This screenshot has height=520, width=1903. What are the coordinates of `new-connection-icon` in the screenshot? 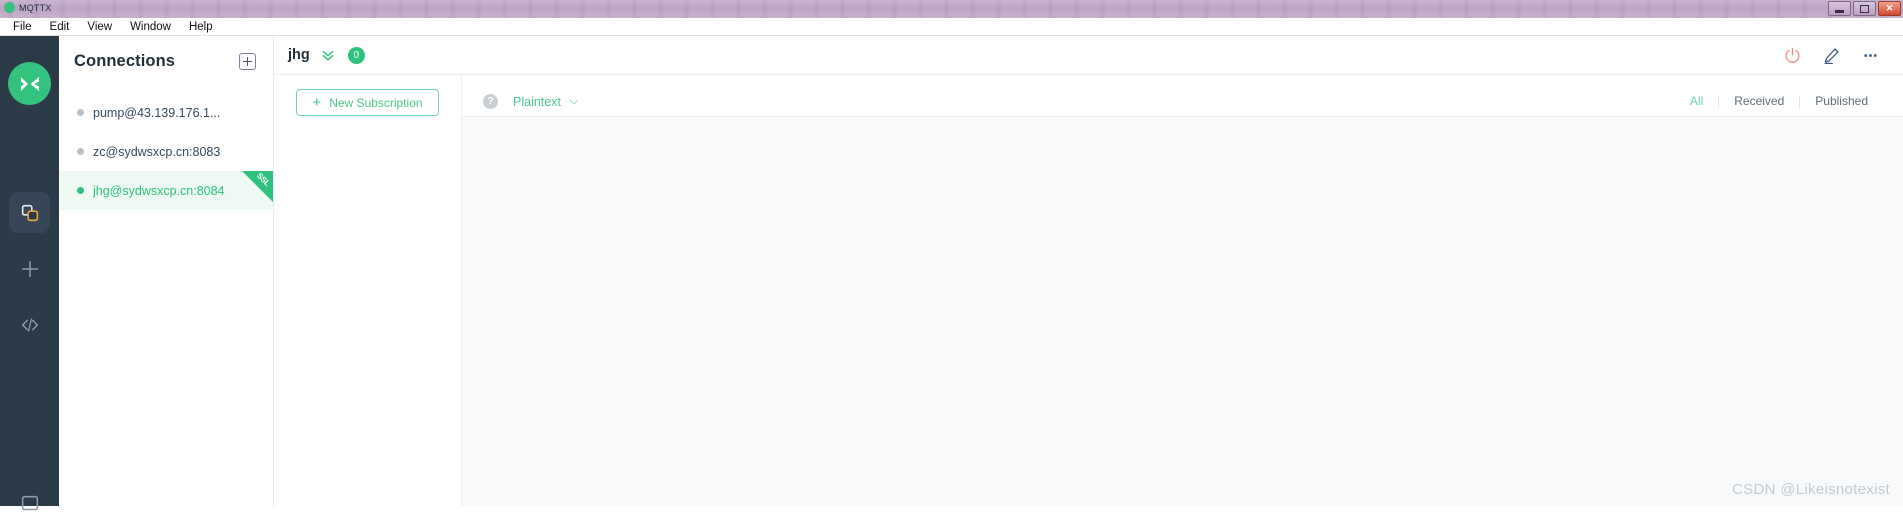 It's located at (29, 268).